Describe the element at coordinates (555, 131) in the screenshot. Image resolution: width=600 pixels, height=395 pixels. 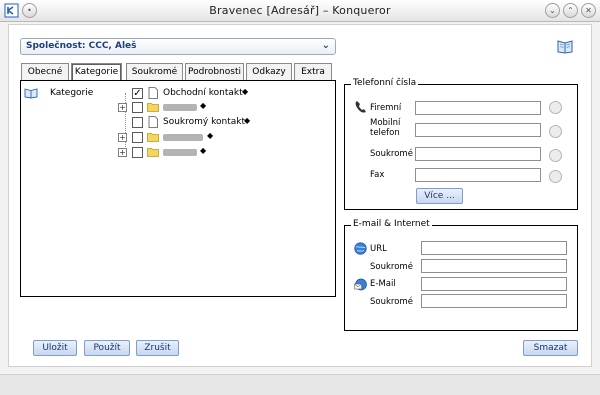
I see `phone-mobile-preferred-radio` at that location.